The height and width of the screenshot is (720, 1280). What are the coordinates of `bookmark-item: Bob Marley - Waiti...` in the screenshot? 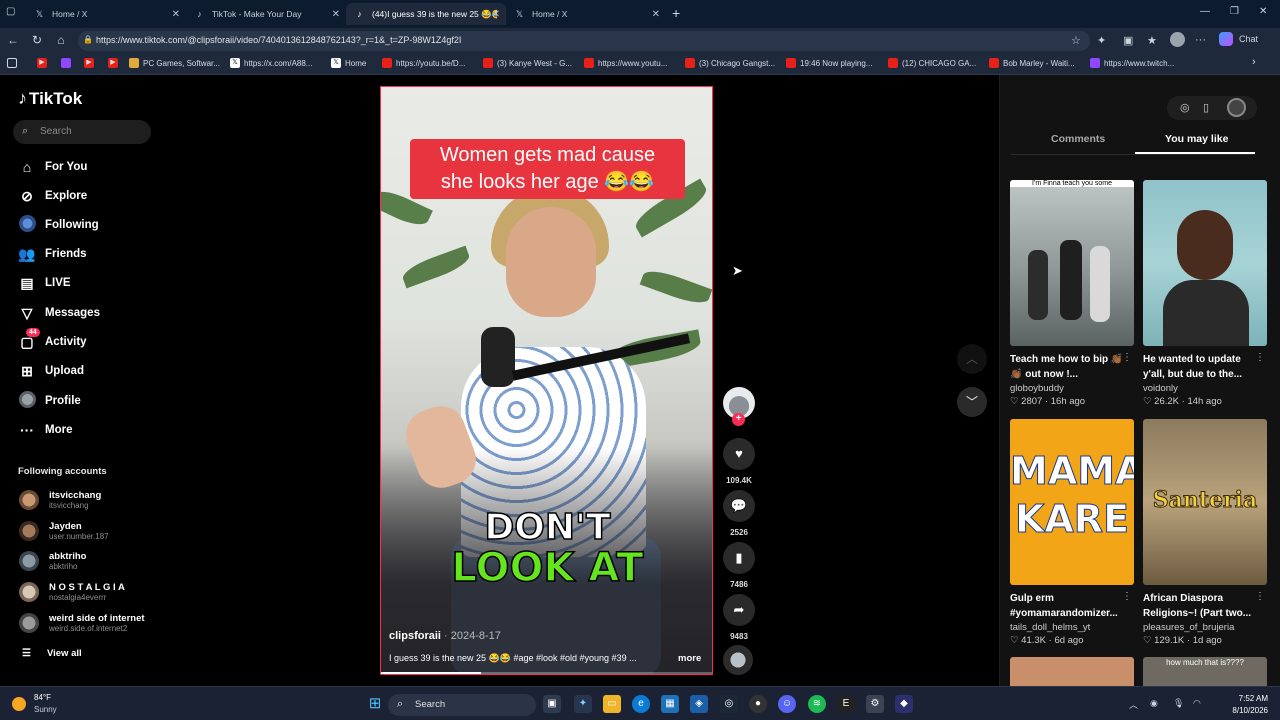 It's located at (1032, 63).